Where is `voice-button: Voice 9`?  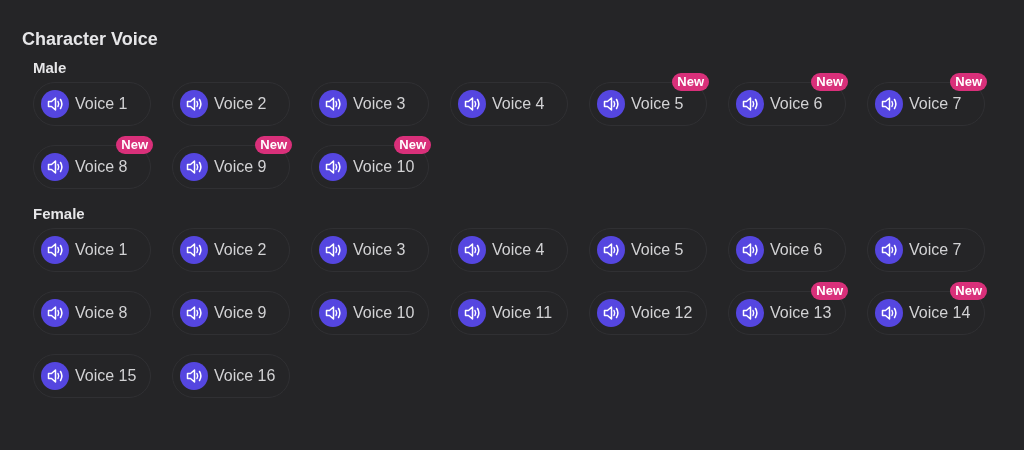
voice-button: Voice 9 is located at coordinates (231, 313).